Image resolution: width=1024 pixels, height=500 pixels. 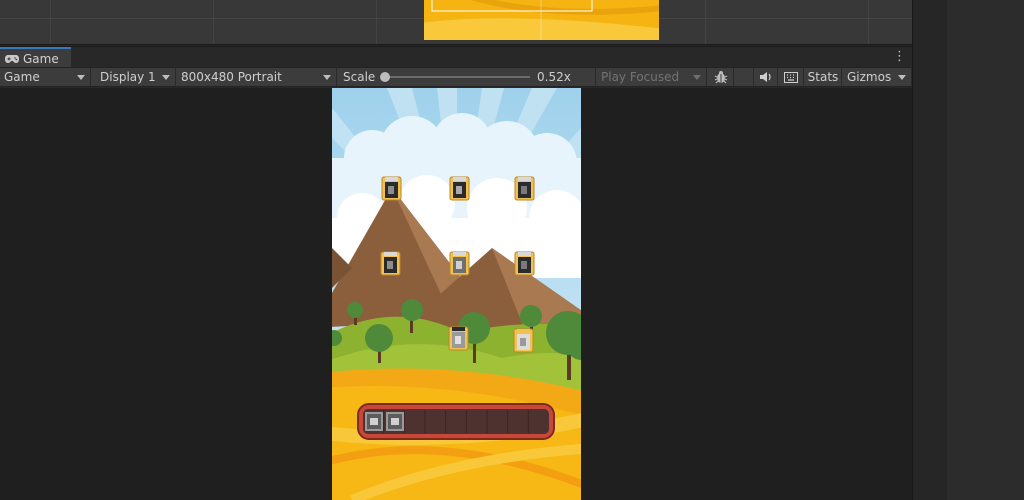 I want to click on gizmos-dropdown: Gizmos, so click(x=877, y=77).